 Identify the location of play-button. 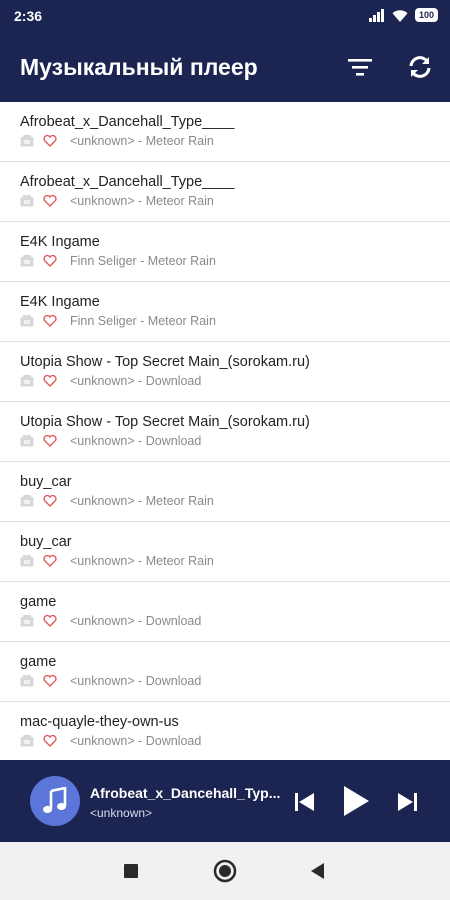
(356, 801).